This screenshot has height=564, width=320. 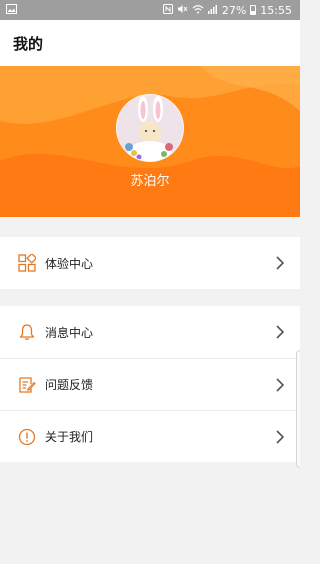 What do you see at coordinates (298, 409) in the screenshot?
I see `edge-panel-handle` at bounding box center [298, 409].